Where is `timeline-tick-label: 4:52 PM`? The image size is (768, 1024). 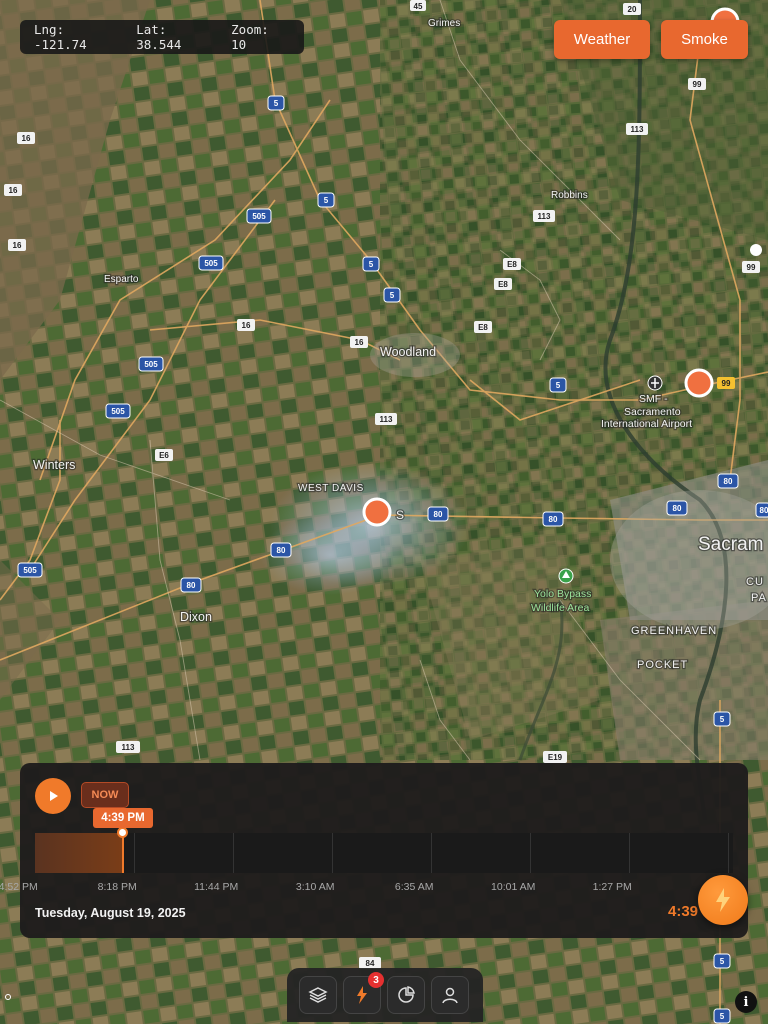
timeline-tick-label: 4:52 PM is located at coordinates (19, 887).